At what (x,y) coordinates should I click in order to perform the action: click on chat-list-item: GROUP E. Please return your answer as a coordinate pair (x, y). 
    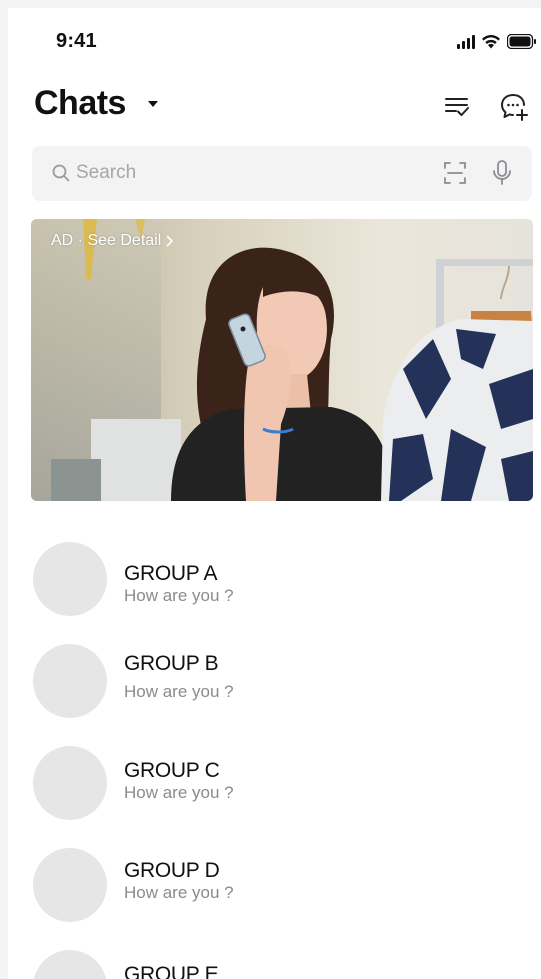
    Looking at the image, I should click on (283, 964).